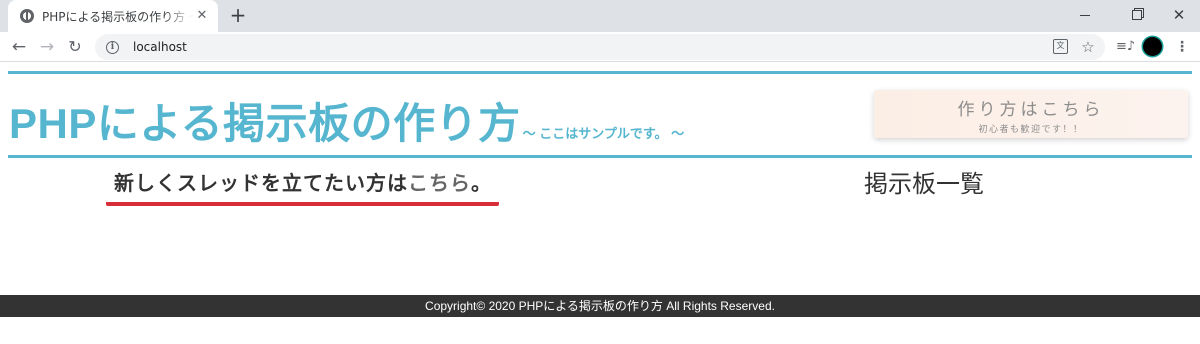 Image resolution: width=1200 pixels, height=344 pixels. What do you see at coordinates (603, 133) in the screenshot?
I see `site-subtitle: ～ ここはサンプルです。 ～` at bounding box center [603, 133].